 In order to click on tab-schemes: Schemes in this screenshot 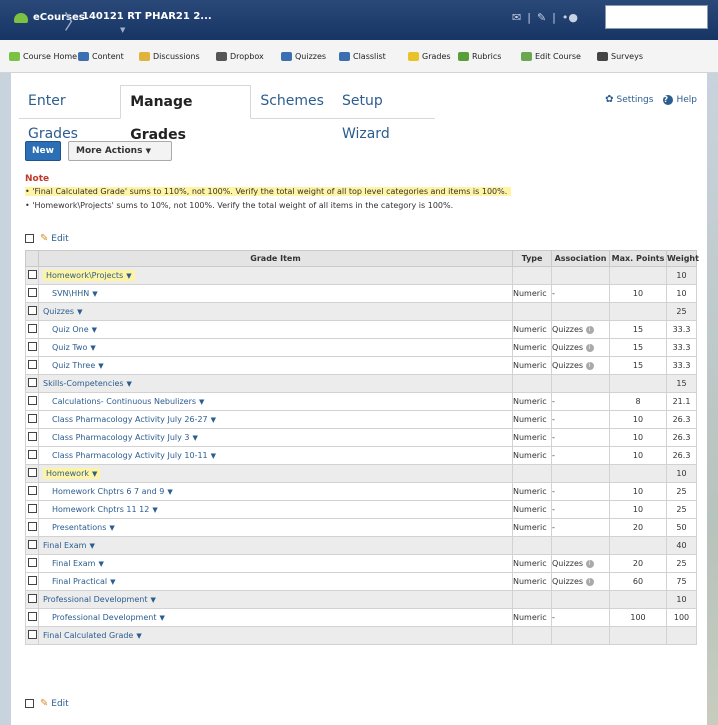, I will do `click(292, 101)`.